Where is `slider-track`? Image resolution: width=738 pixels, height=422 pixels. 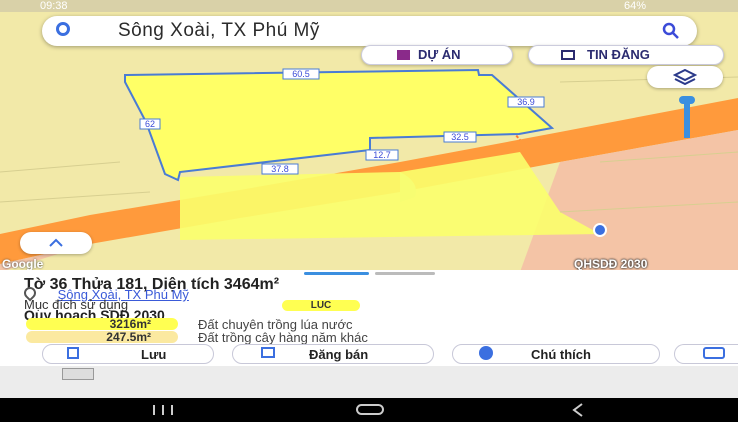
slider-track is located at coordinates (687, 120).